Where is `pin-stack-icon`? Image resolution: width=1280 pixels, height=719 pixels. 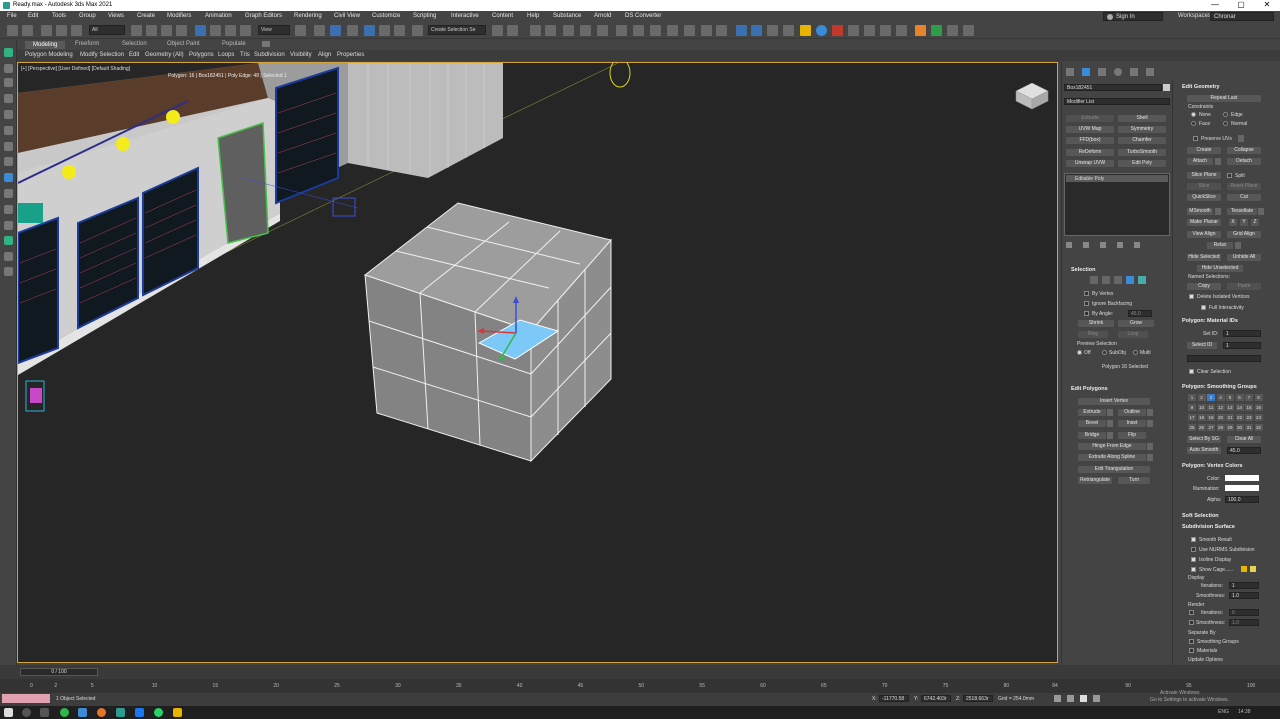 pin-stack-icon is located at coordinates (1069, 245).